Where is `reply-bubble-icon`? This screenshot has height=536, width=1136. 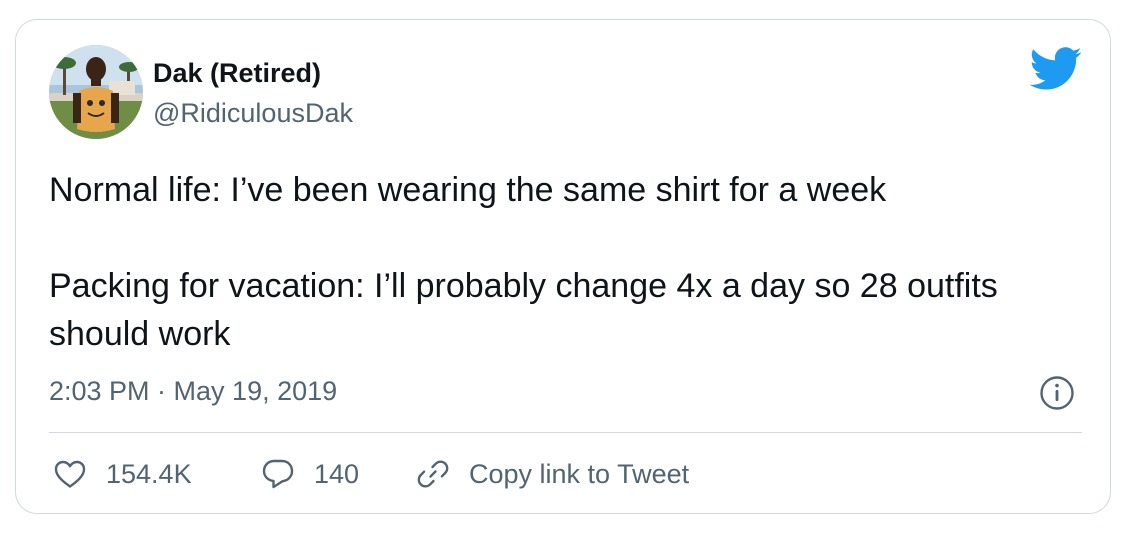
reply-bubble-icon is located at coordinates (278, 474).